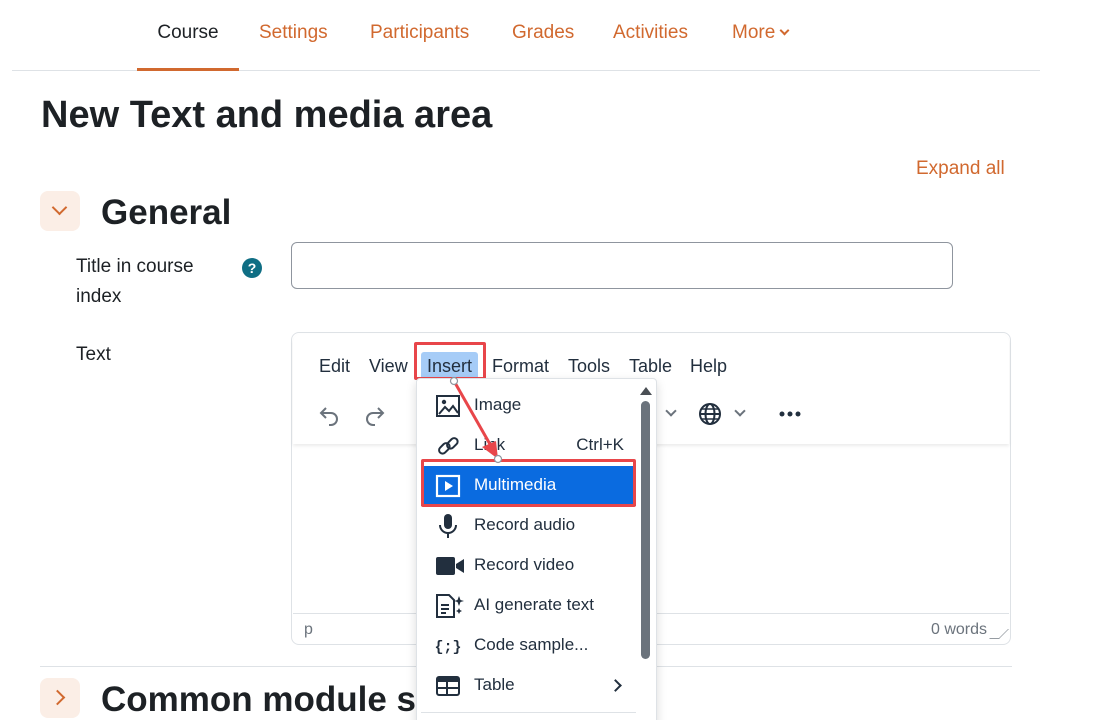 The width and height of the screenshot is (1106, 720). What do you see at coordinates (646, 391) in the screenshot?
I see `scroll-up-arrow-icon` at bounding box center [646, 391].